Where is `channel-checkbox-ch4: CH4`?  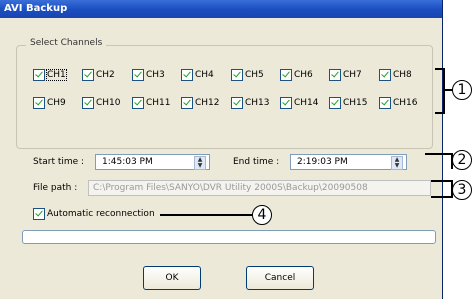
channel-checkbox-ch4: CH4 is located at coordinates (197, 75).